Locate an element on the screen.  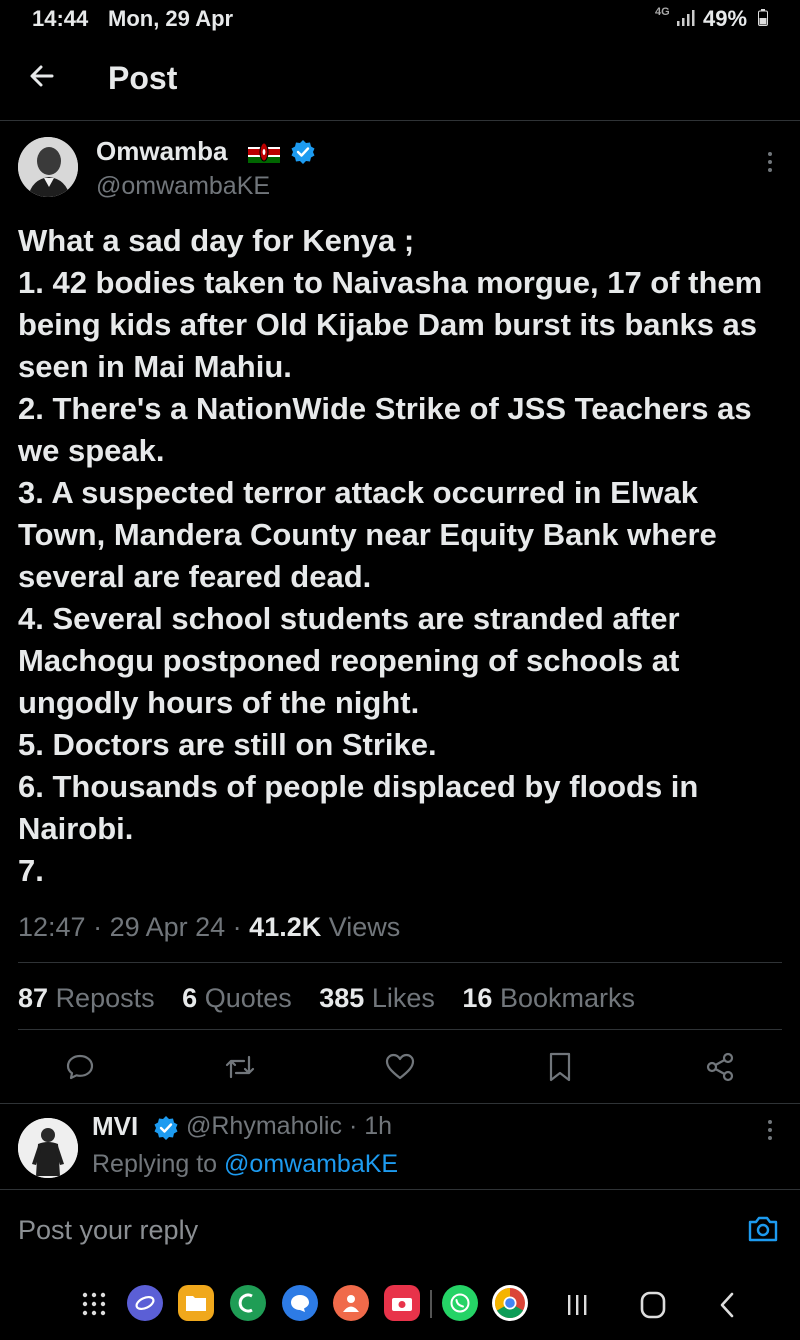
action-bar is located at coordinates (400, 1067).